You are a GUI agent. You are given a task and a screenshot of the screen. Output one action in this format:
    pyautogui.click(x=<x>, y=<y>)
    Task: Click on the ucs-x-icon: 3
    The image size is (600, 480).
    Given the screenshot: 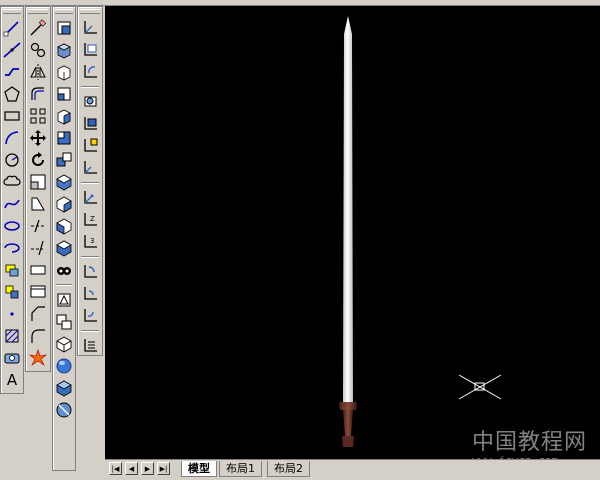 What is the action you would take?
    pyautogui.click(x=90, y=242)
    